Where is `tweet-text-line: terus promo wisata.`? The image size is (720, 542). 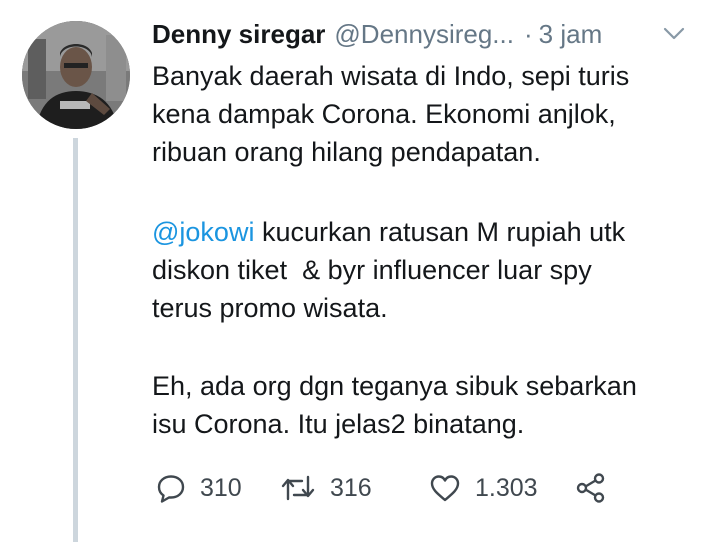
tweet-text-line: terus promo wisata. is located at coordinates (270, 308).